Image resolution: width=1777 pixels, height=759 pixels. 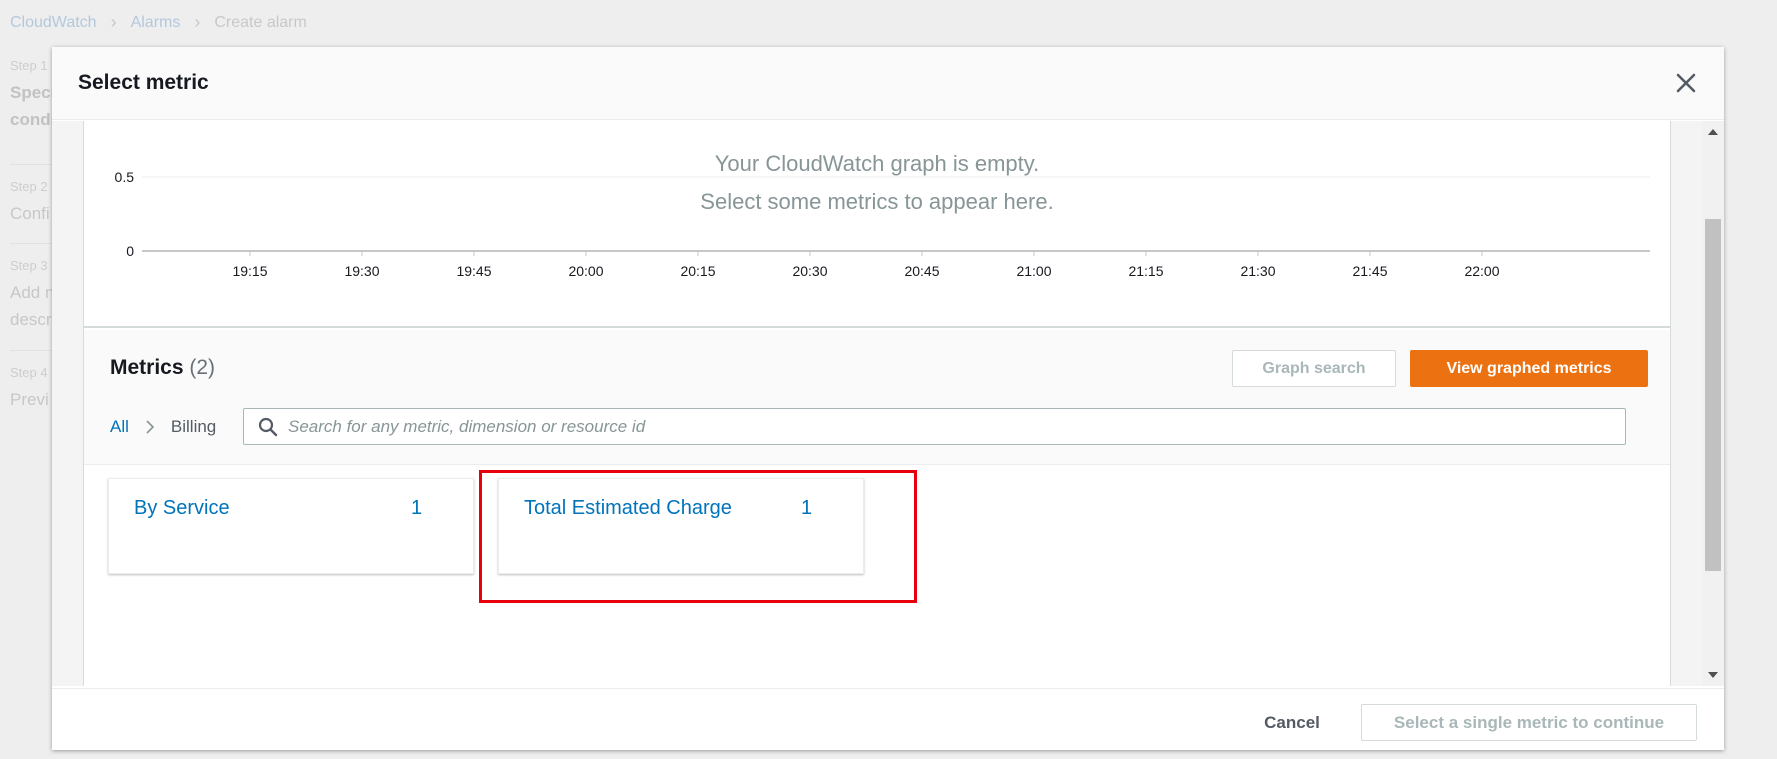 I want to click on chevron-right-icon, so click(x=150, y=426).